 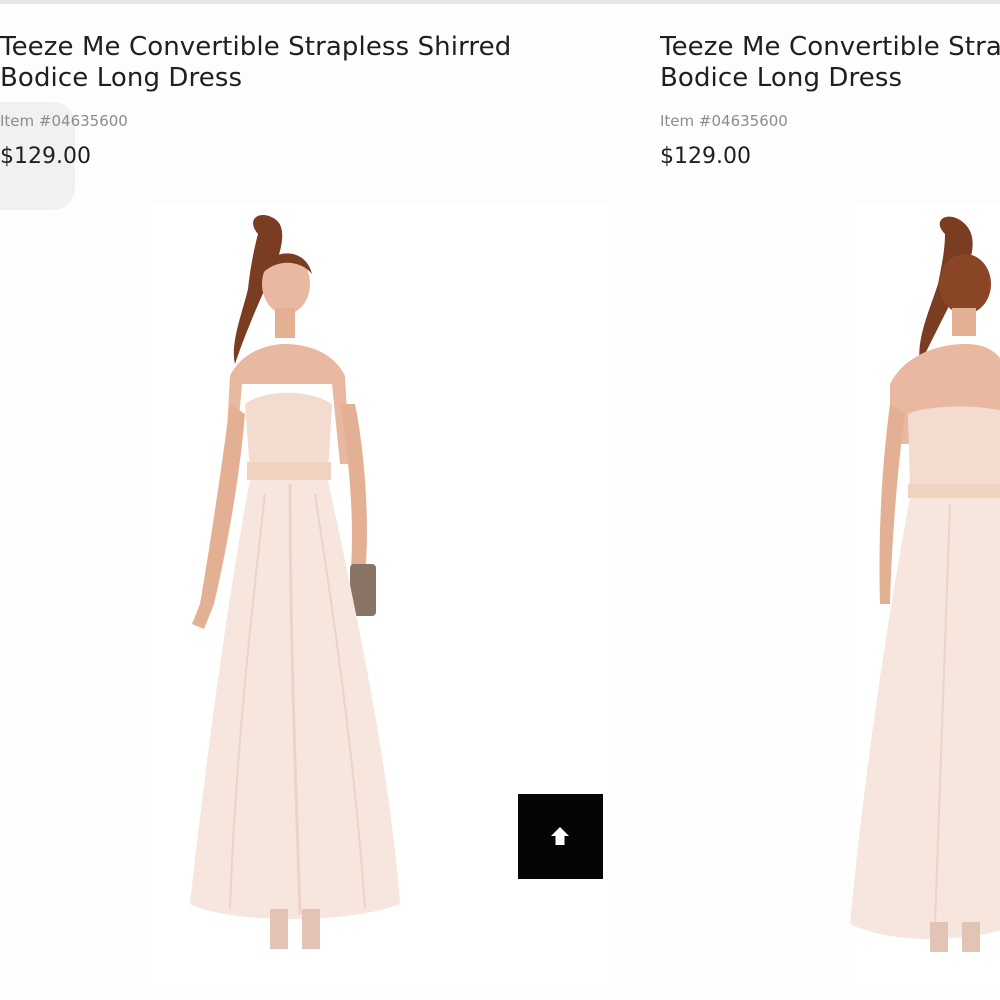 I want to click on scroll-to-top-button, so click(x=560, y=836).